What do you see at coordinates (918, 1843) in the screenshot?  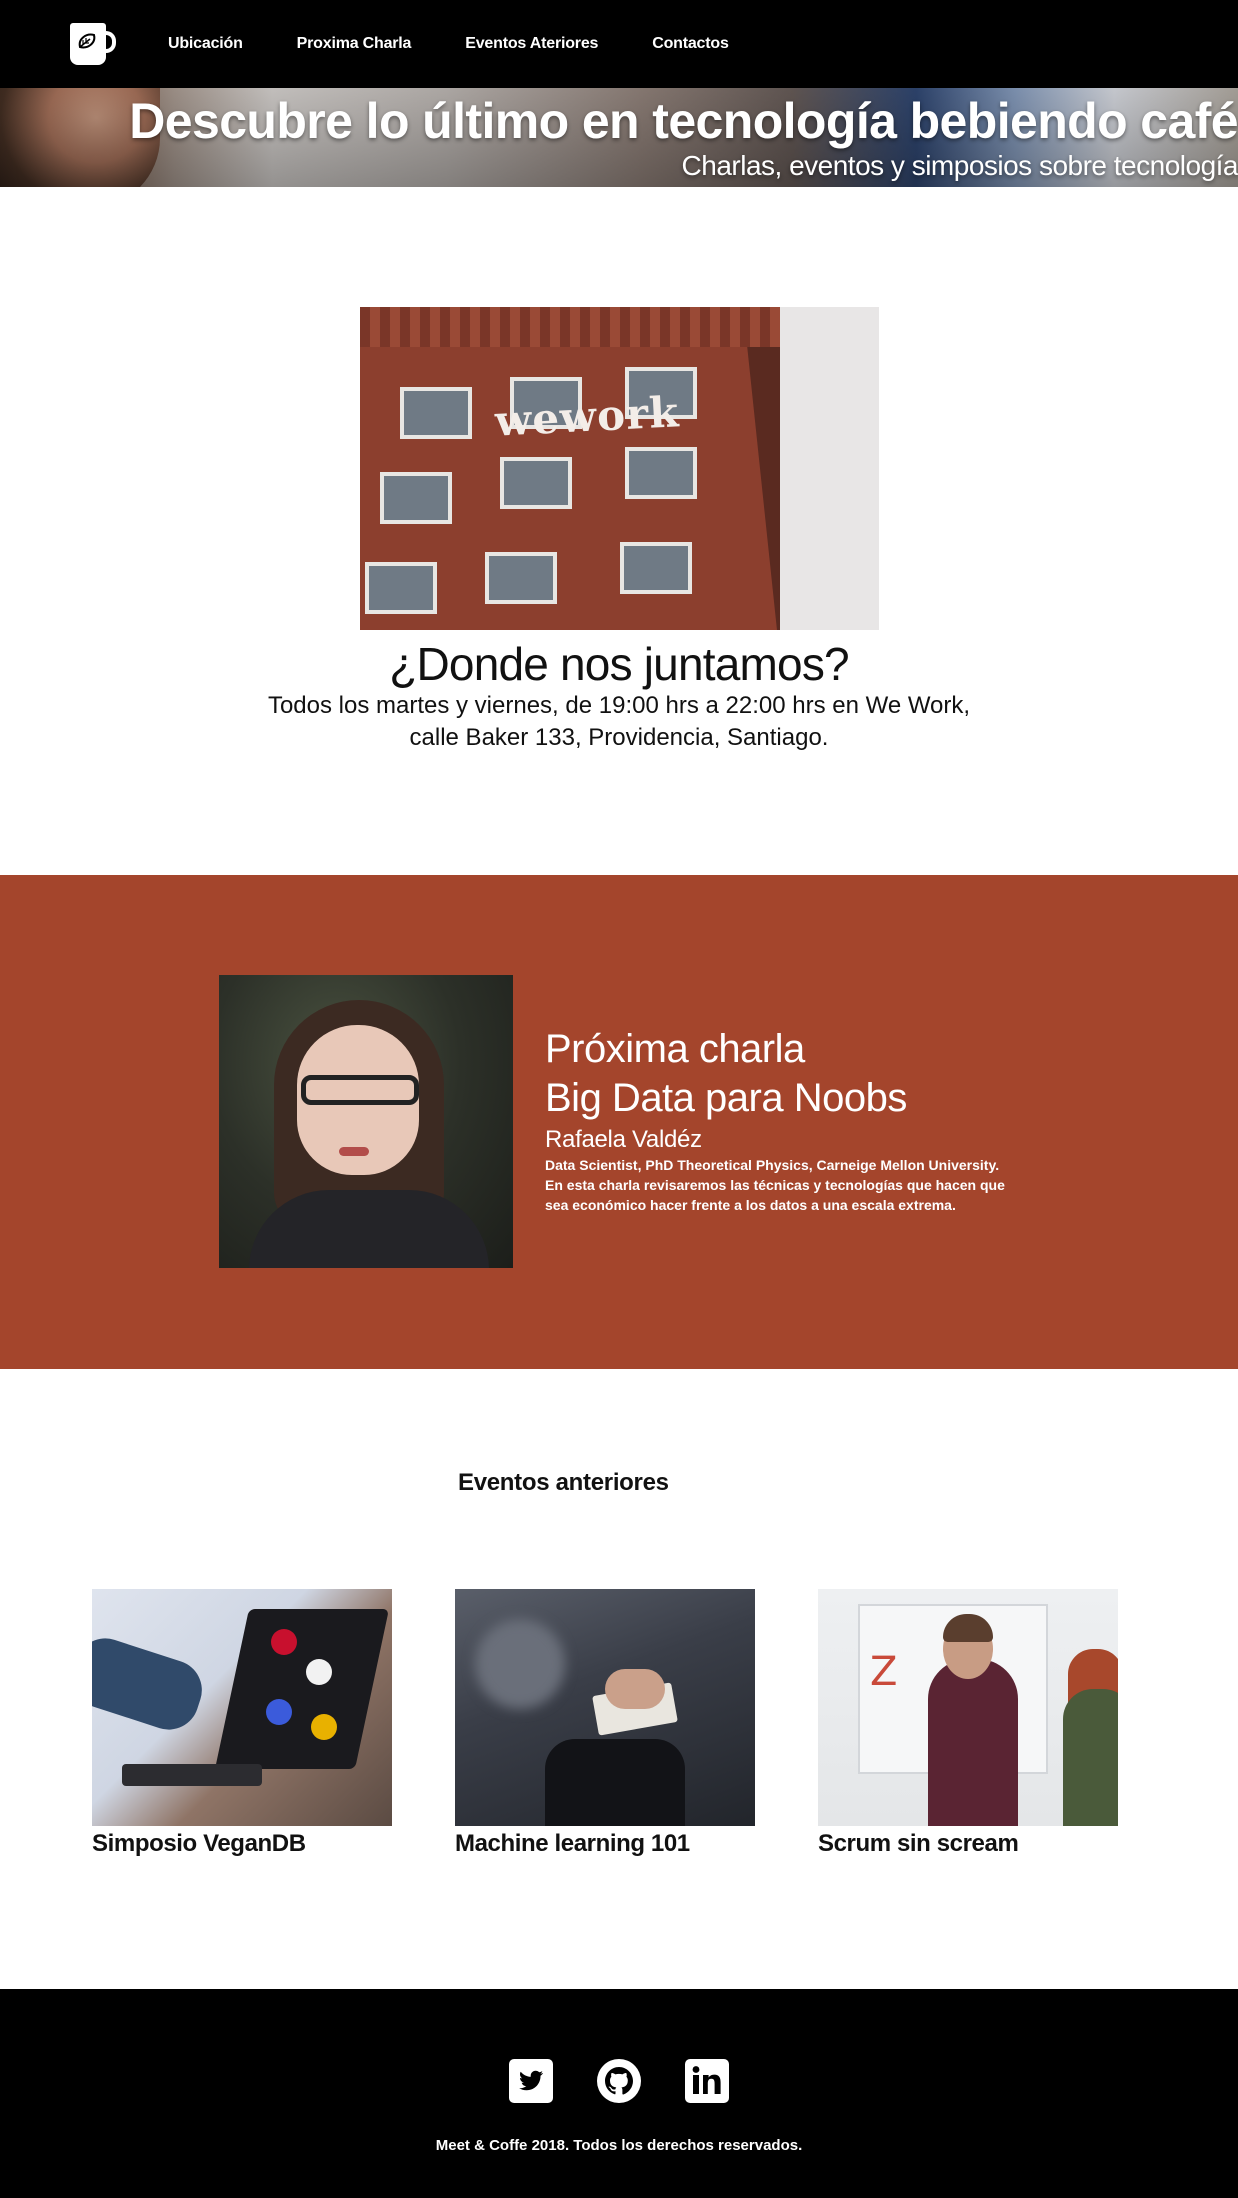 I see `event-caption: Scrum sin scream` at bounding box center [918, 1843].